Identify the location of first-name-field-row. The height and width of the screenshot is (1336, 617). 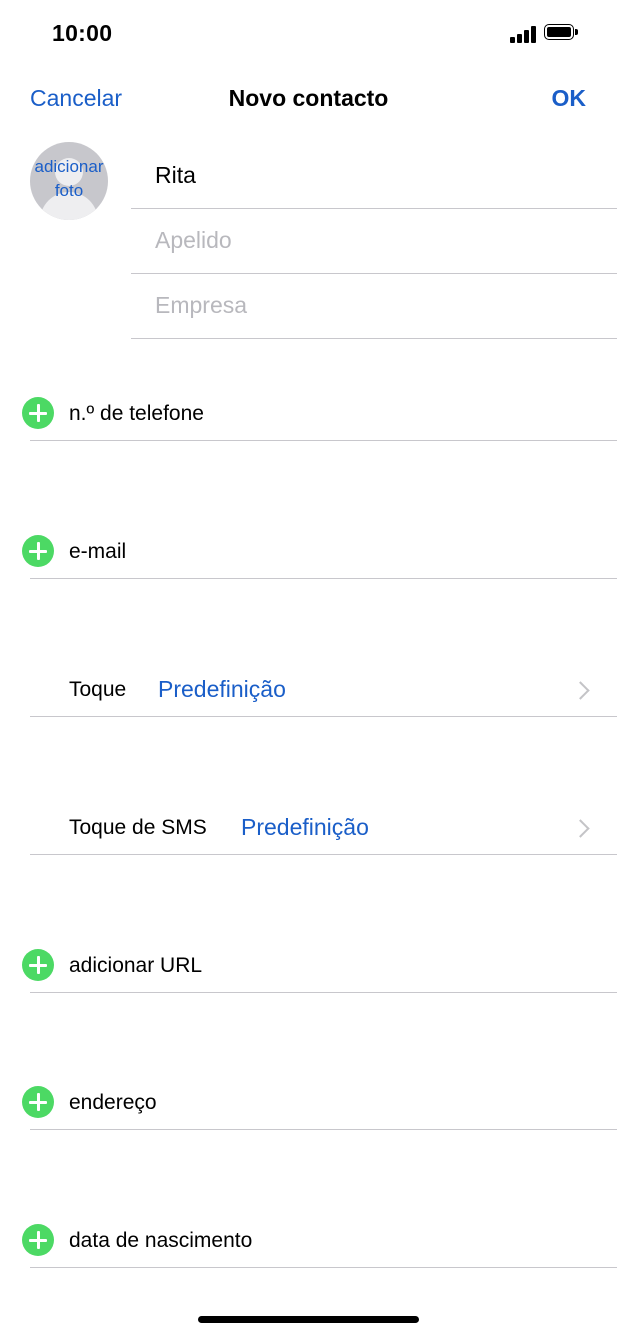
(374, 176).